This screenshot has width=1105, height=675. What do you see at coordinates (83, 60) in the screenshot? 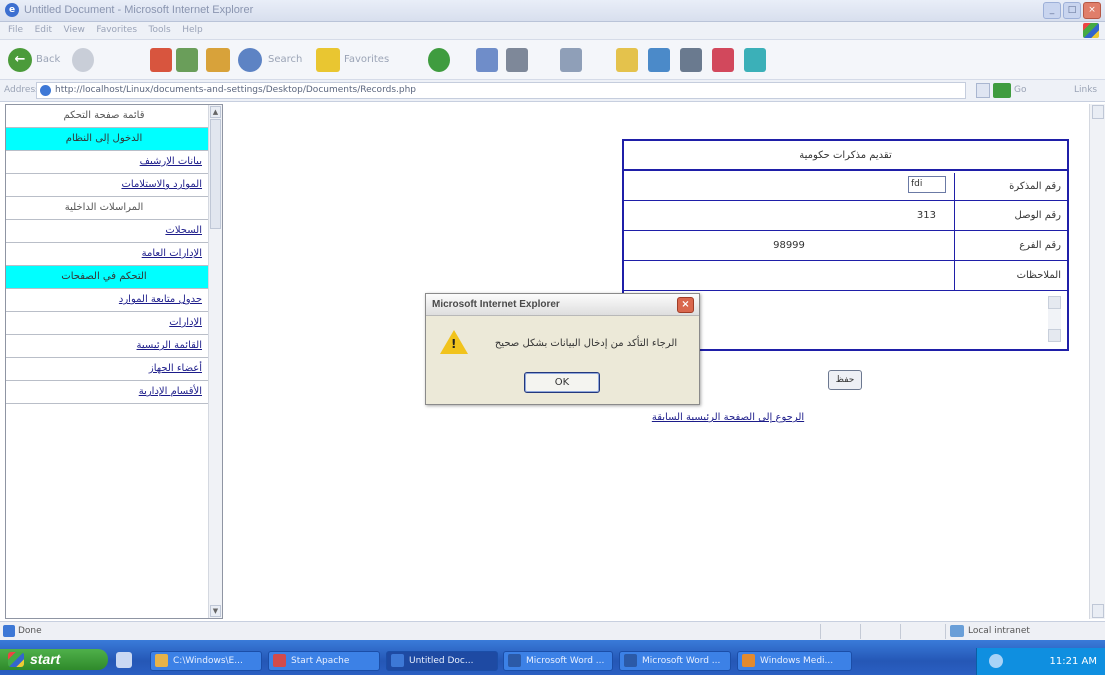
I see `forward-button` at bounding box center [83, 60].